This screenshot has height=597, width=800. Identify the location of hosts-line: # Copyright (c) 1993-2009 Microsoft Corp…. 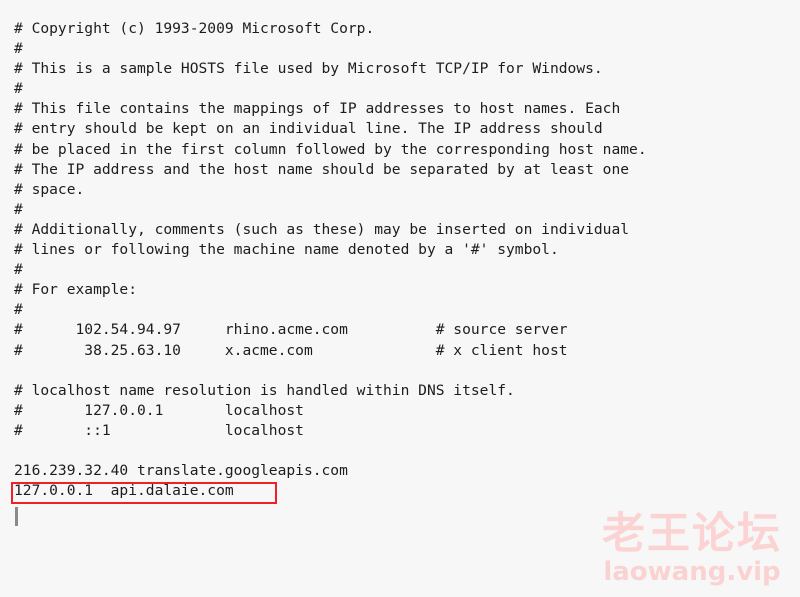
(194, 28).